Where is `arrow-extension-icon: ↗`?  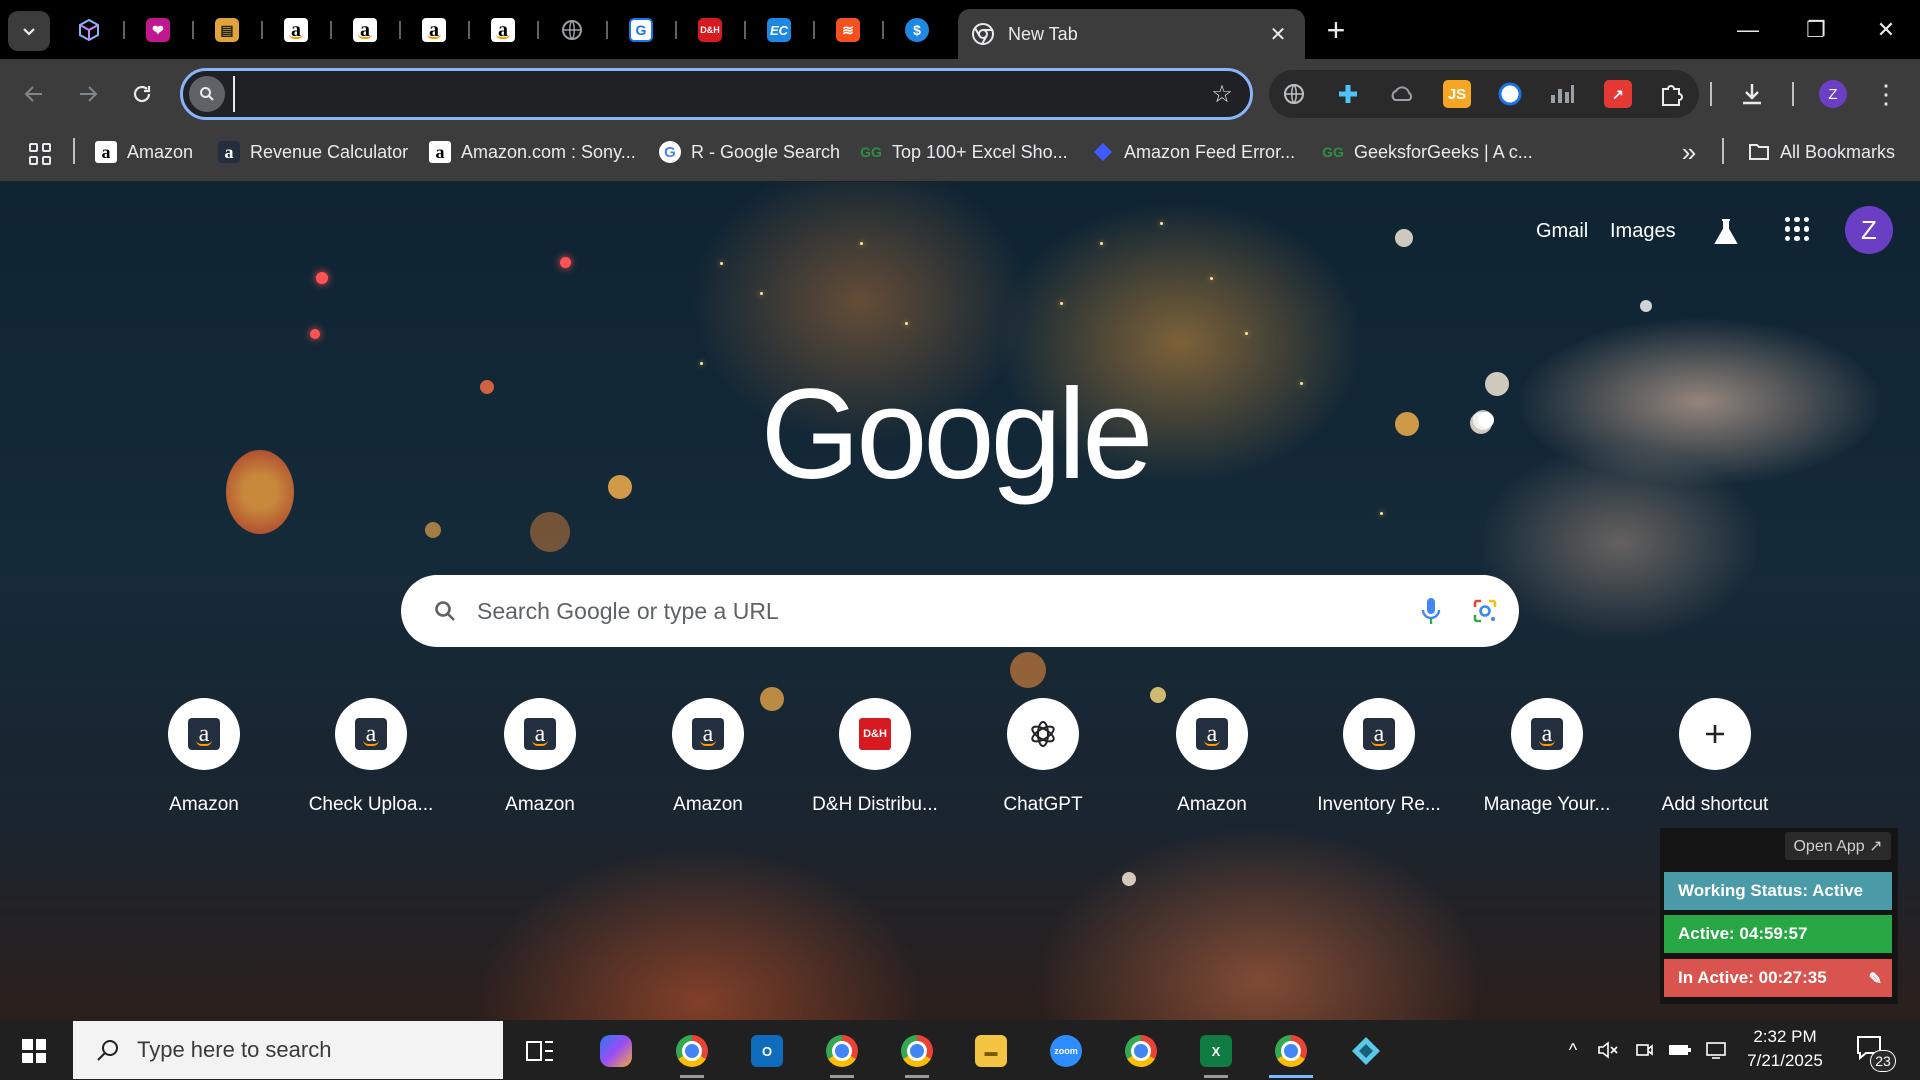
arrow-extension-icon: ↗ is located at coordinates (1618, 94).